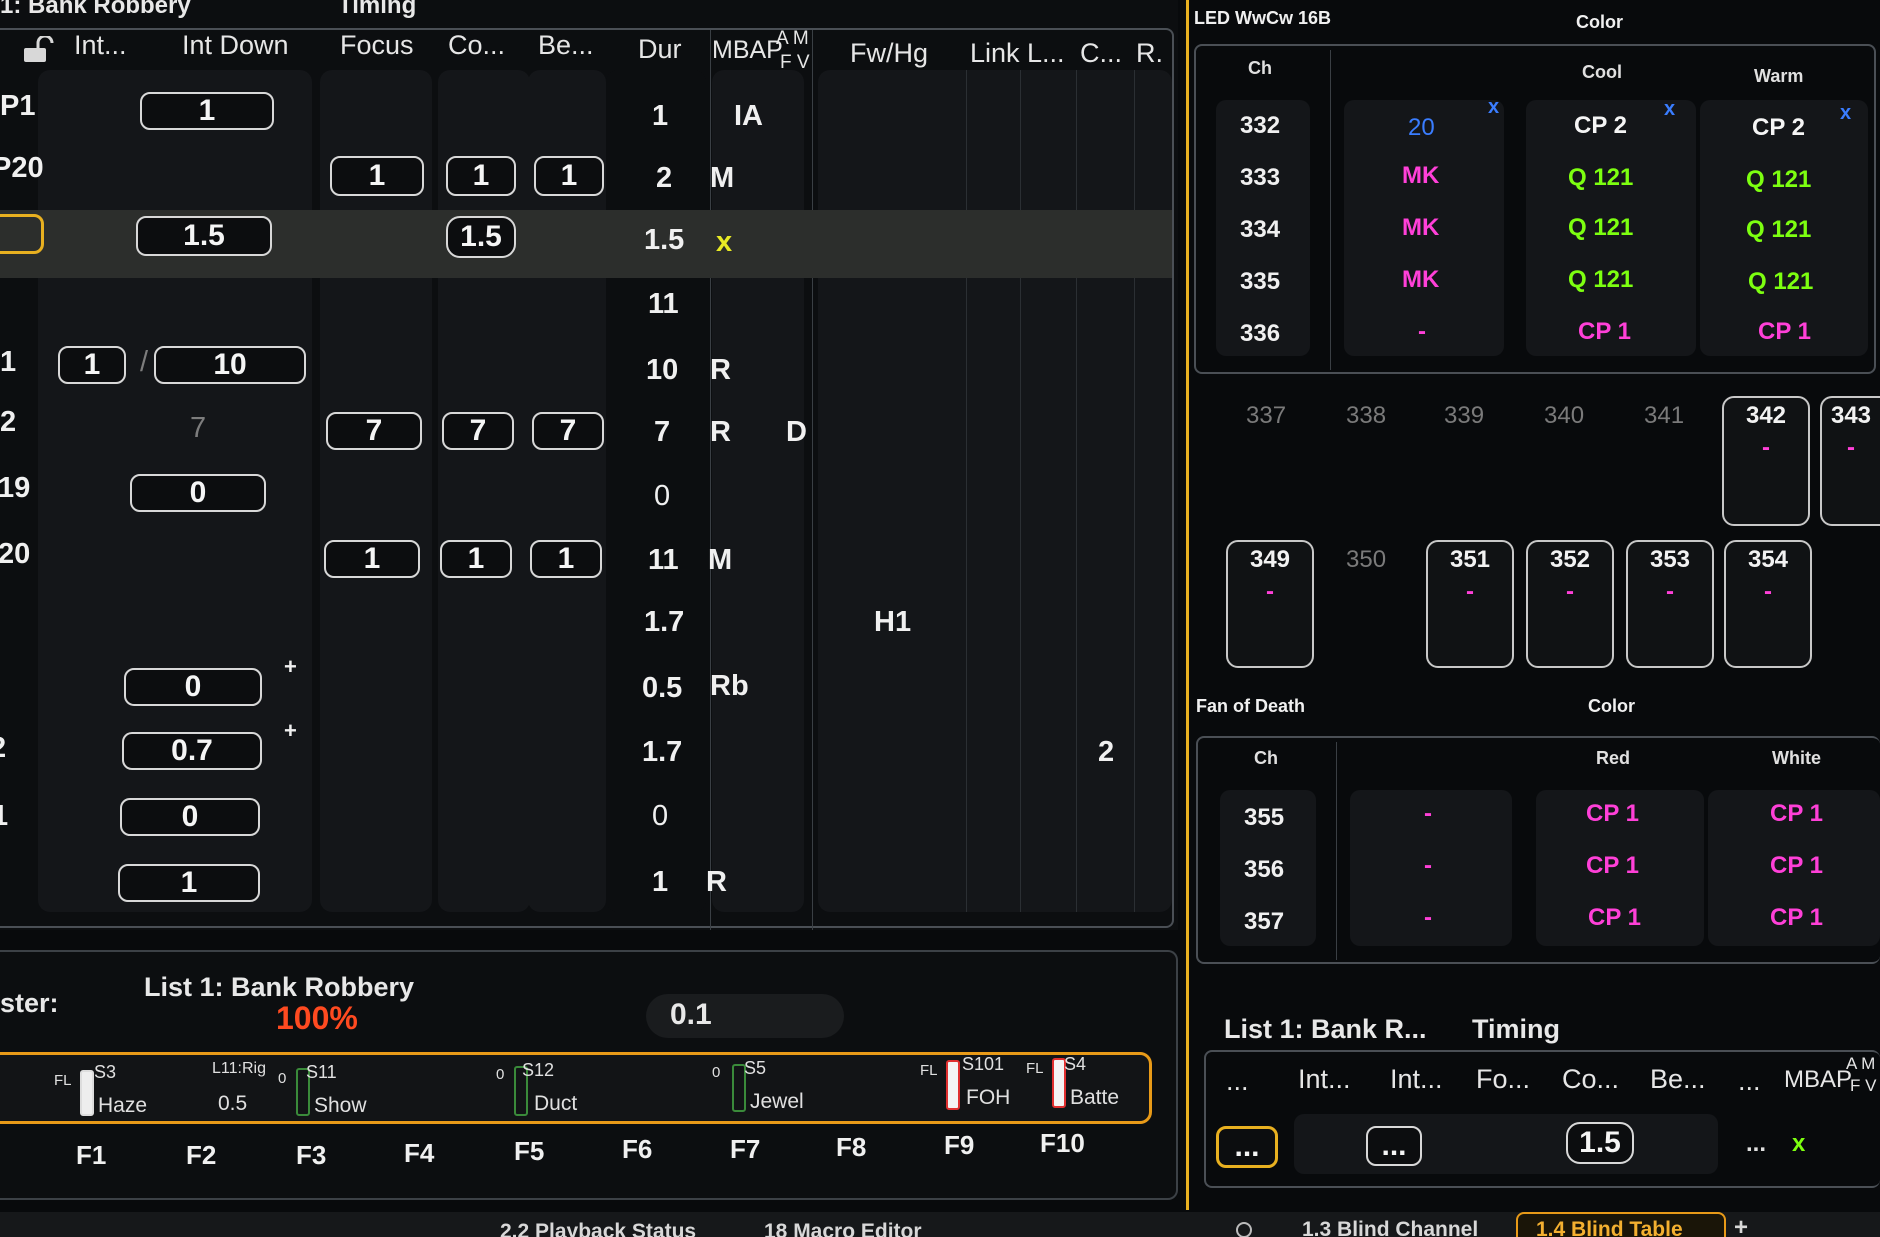  I want to click on cue-label: P20, so click(22, 168).